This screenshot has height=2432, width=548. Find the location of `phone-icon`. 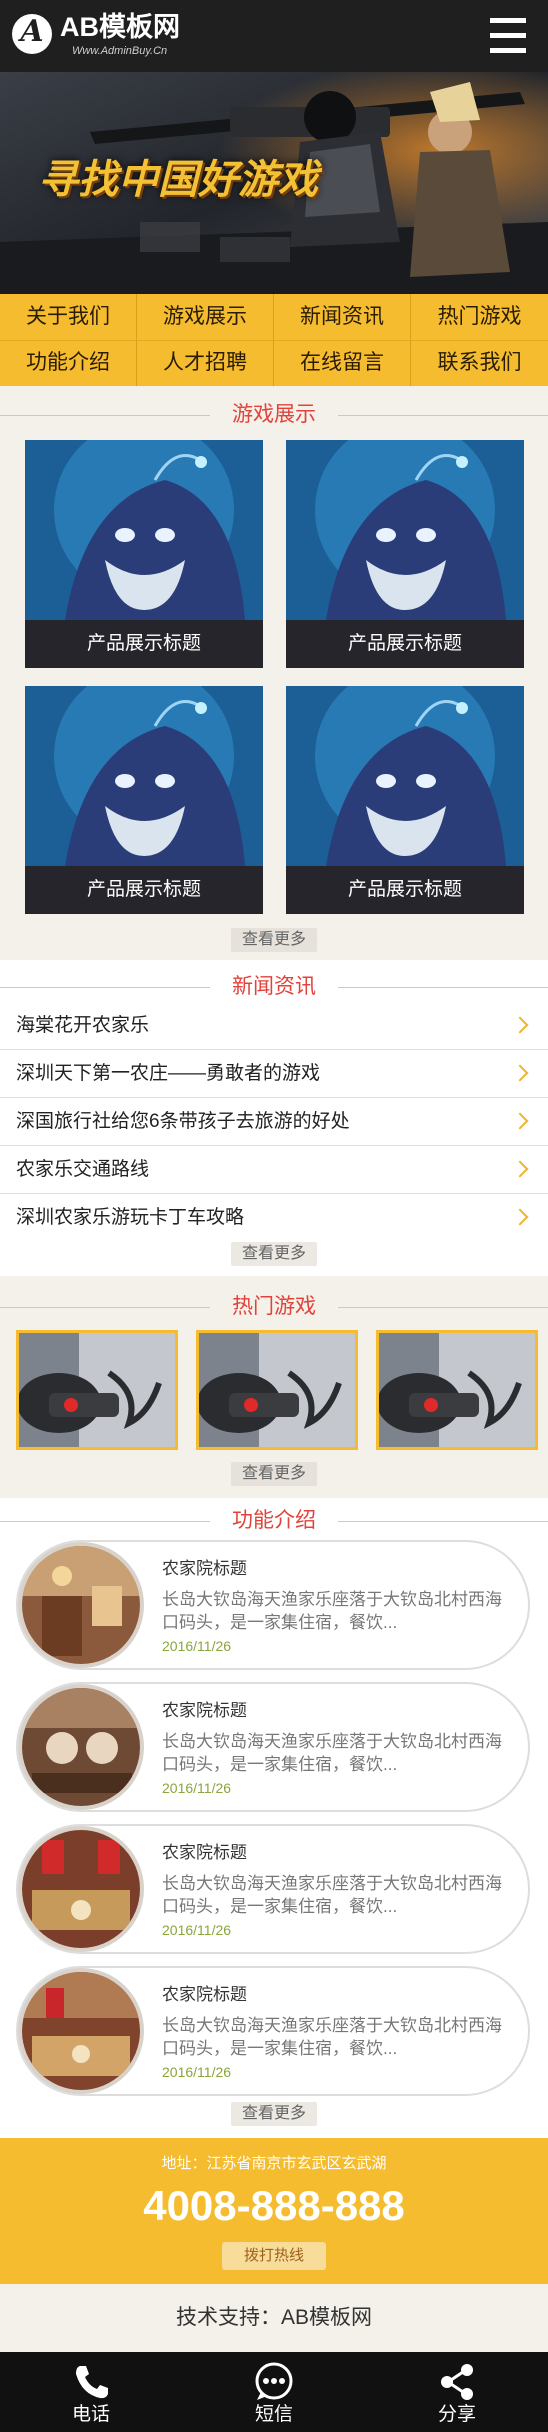

phone-icon is located at coordinates (91, 2382).